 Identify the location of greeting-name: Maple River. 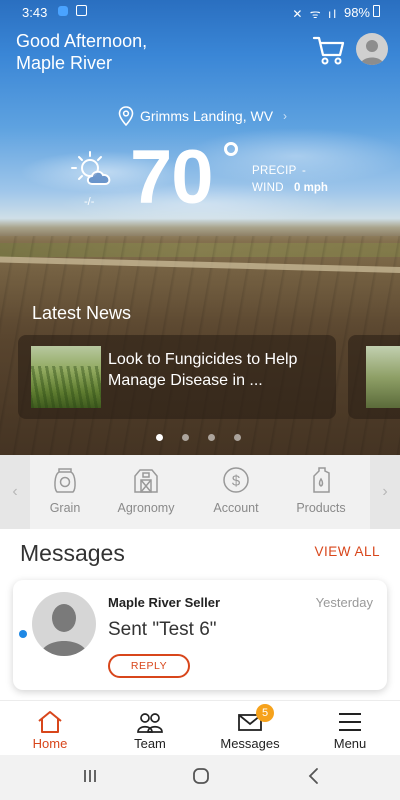
(64, 63).